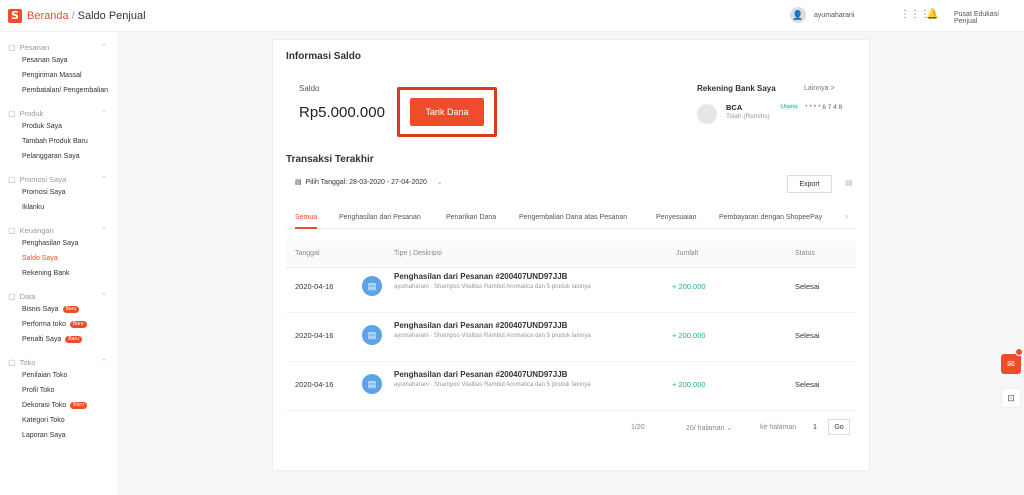 The image size is (1024, 495). What do you see at coordinates (58, 273) in the screenshot?
I see `sidebar-item: Rekening Bank` at bounding box center [58, 273].